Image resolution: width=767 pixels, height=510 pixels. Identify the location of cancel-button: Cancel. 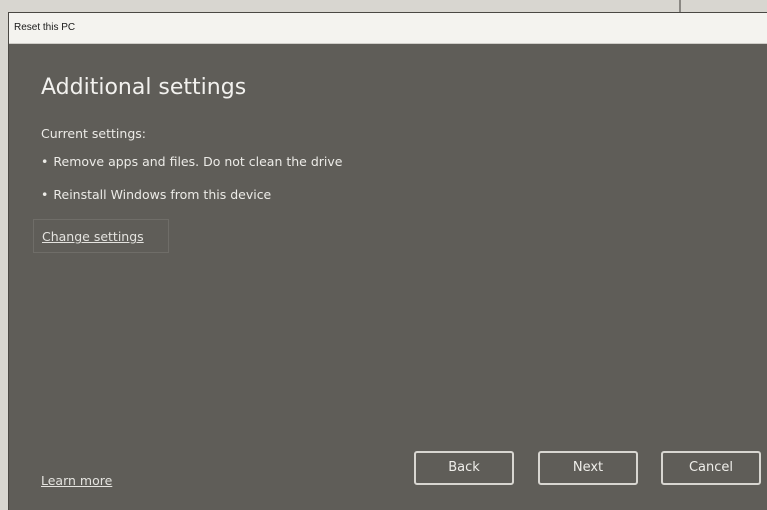
(711, 468).